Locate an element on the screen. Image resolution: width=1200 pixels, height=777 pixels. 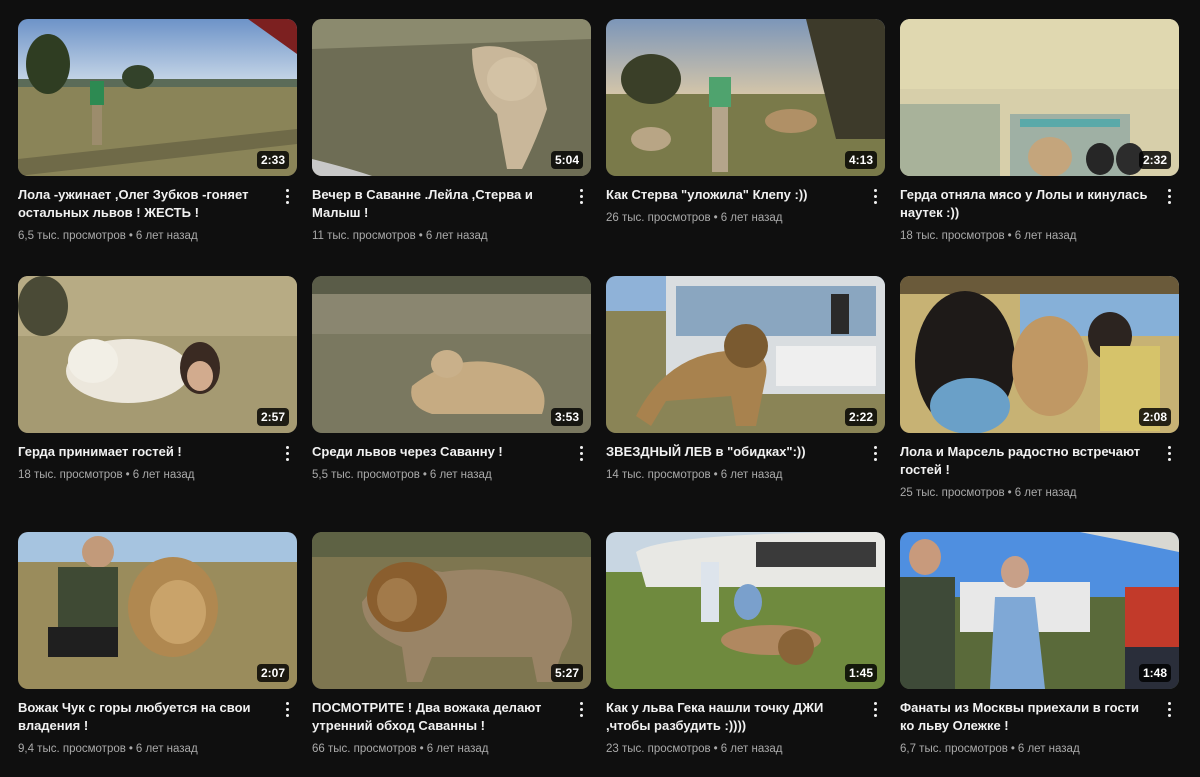
video-duration: 2:07 is located at coordinates (272, 673).